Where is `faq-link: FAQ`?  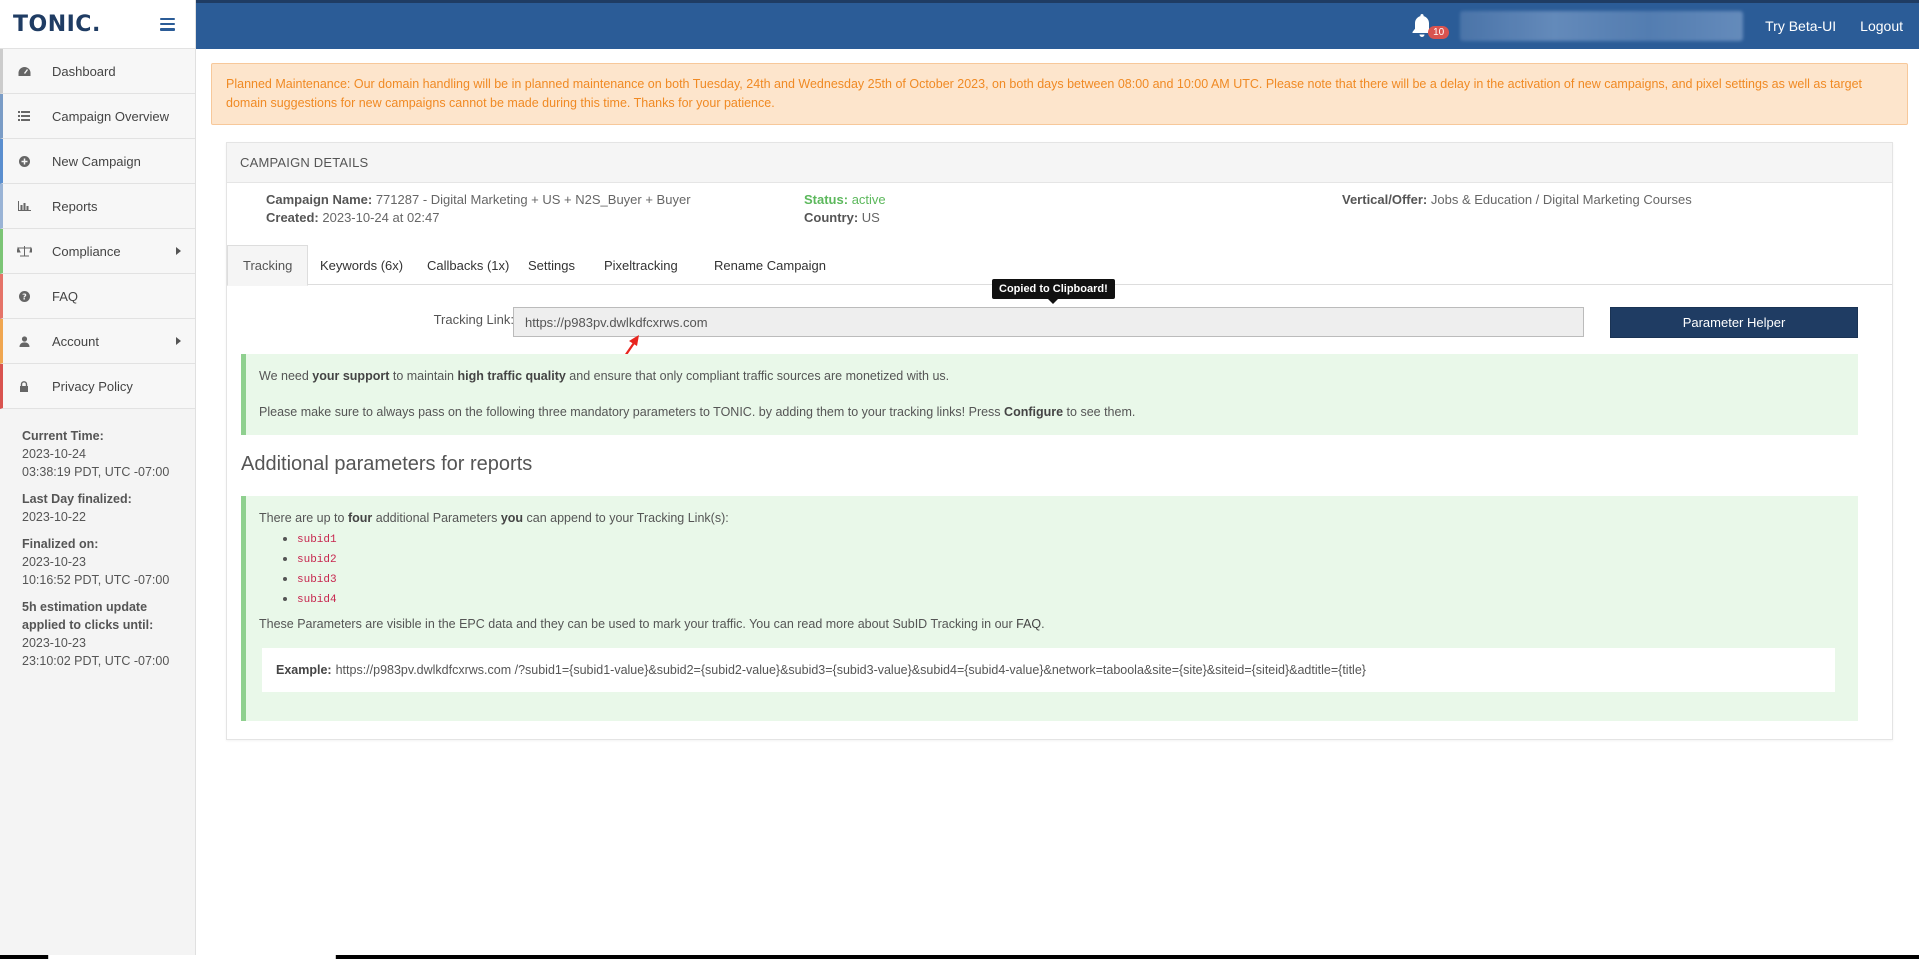 faq-link: FAQ is located at coordinates (1028, 624).